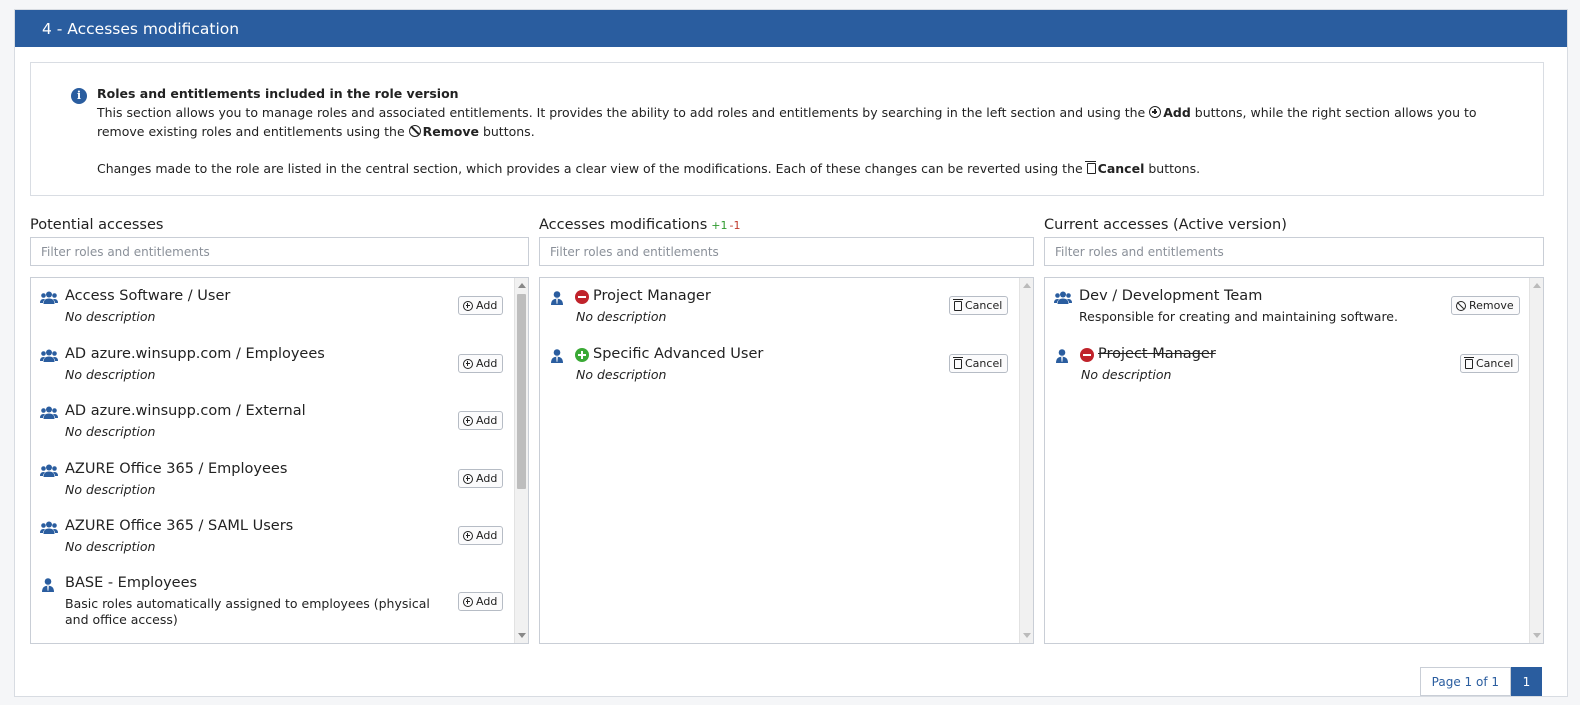 This screenshot has height=705, width=1580. What do you see at coordinates (195, 354) in the screenshot?
I see `item-name: AD azure.winsupp.com / Employees` at bounding box center [195, 354].